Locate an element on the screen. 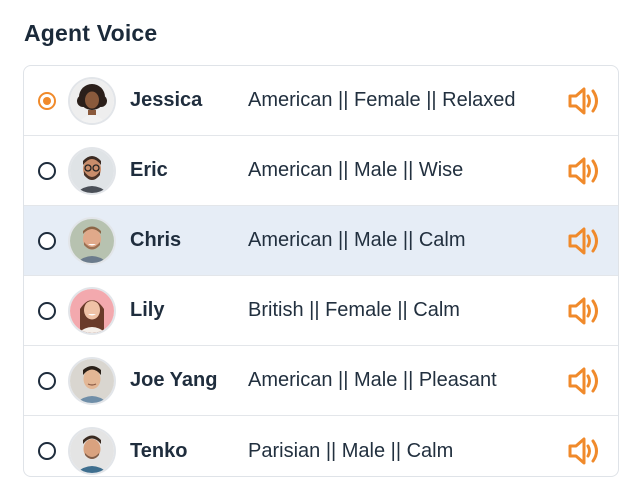 The width and height of the screenshot is (644, 496). voice-description: Parisian || Male || Calm is located at coordinates (351, 450).